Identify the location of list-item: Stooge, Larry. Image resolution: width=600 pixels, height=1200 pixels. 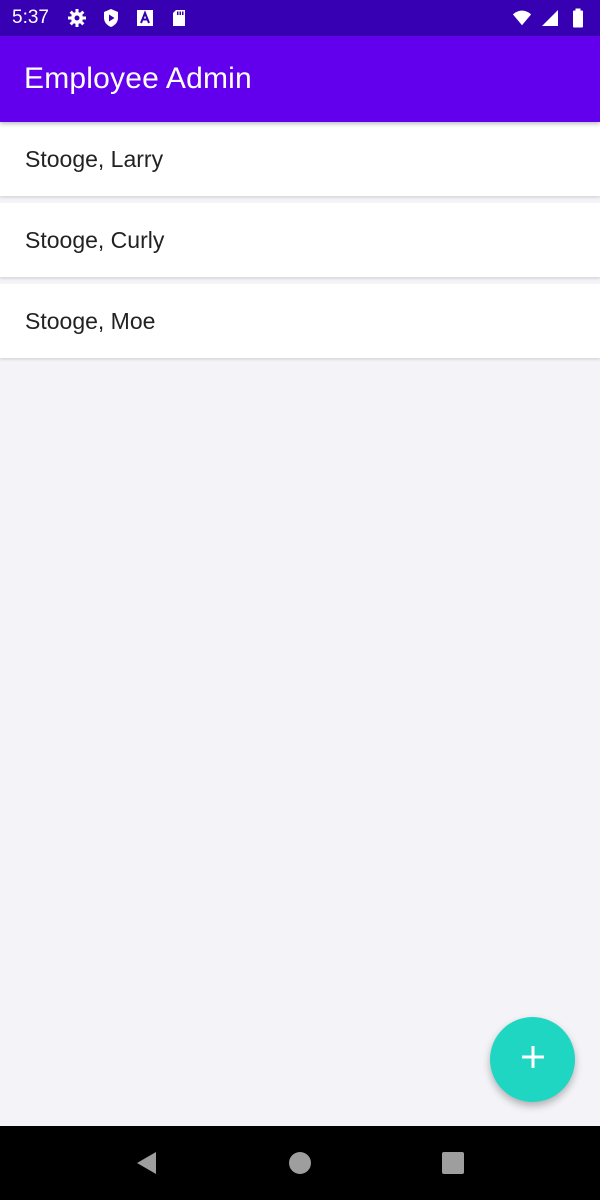
(300, 159).